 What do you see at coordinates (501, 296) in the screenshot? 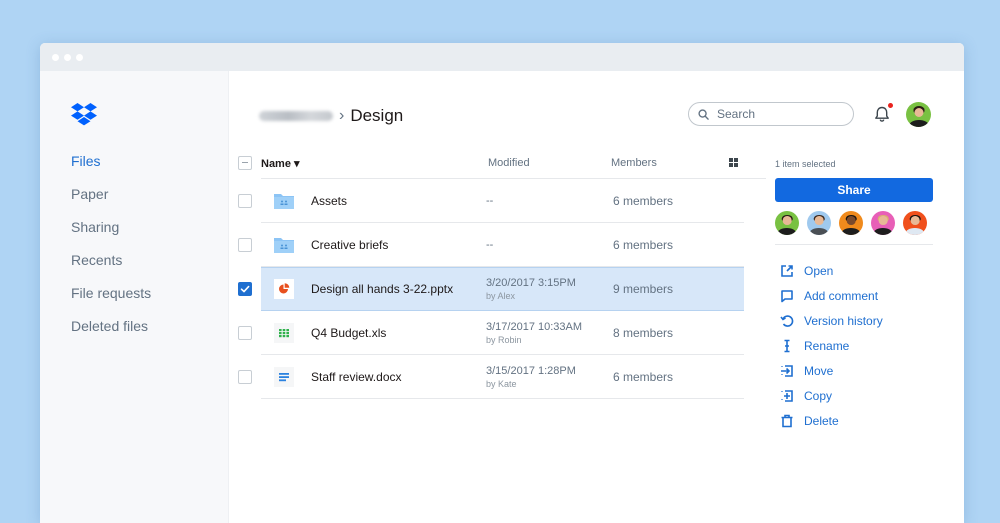
I see `modified-by: by Alex` at bounding box center [501, 296].